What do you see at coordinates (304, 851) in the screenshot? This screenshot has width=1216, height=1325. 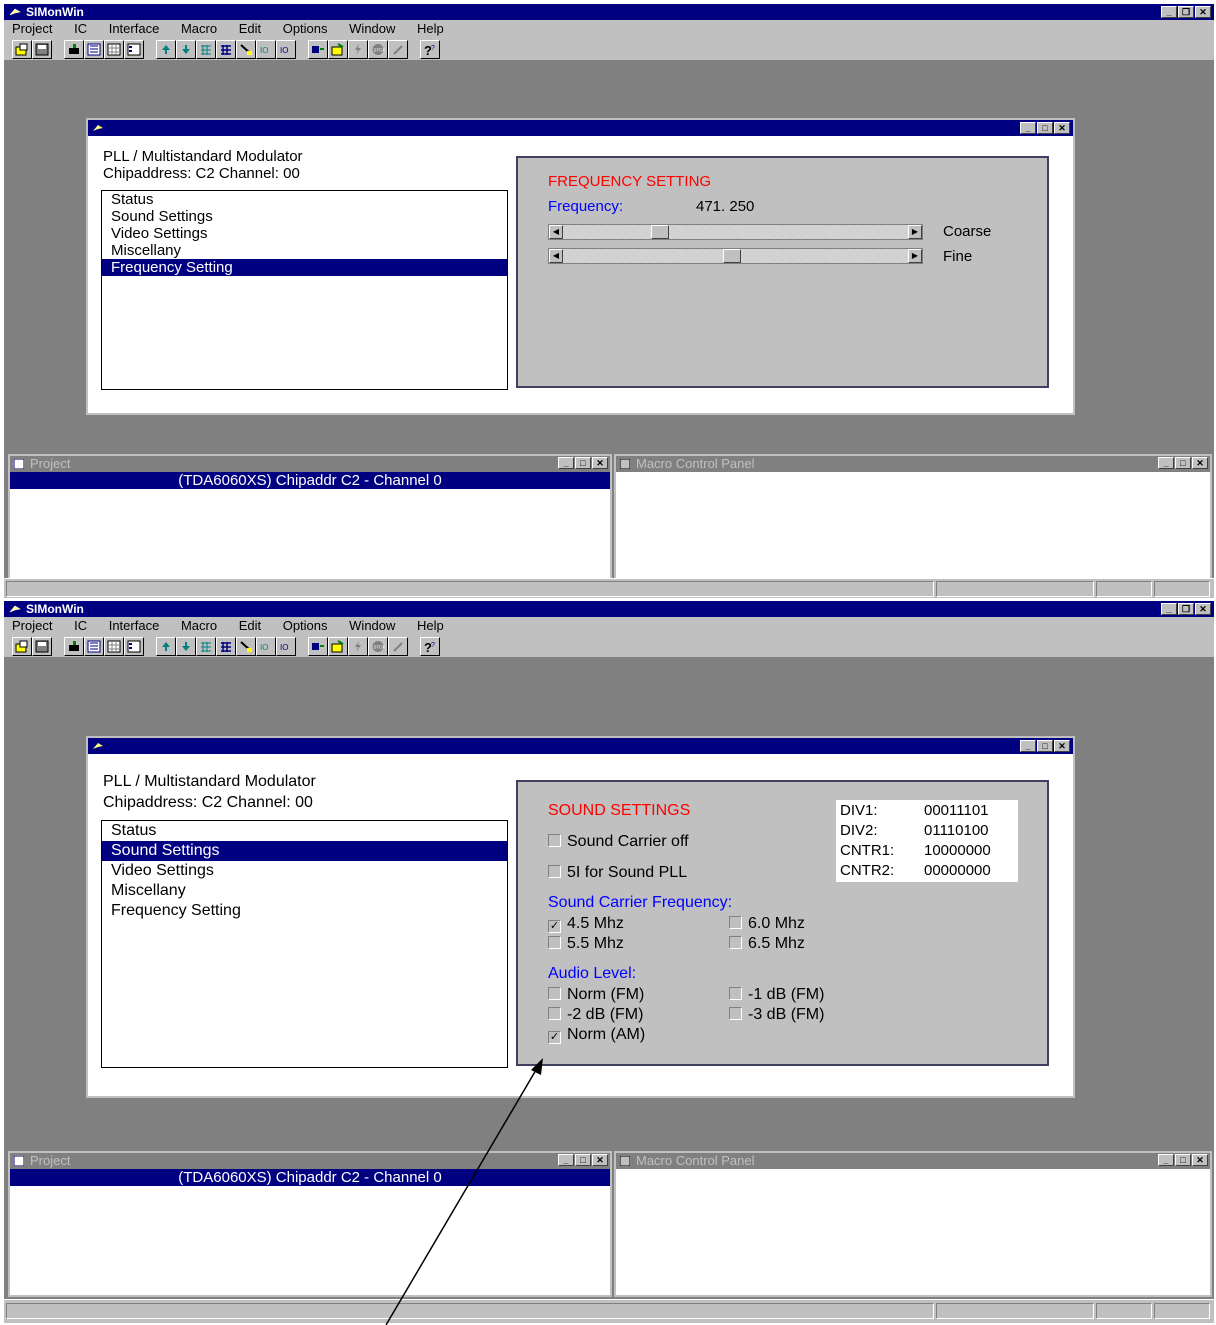 I see `list-item-sound-settings: Sound Settings` at bounding box center [304, 851].